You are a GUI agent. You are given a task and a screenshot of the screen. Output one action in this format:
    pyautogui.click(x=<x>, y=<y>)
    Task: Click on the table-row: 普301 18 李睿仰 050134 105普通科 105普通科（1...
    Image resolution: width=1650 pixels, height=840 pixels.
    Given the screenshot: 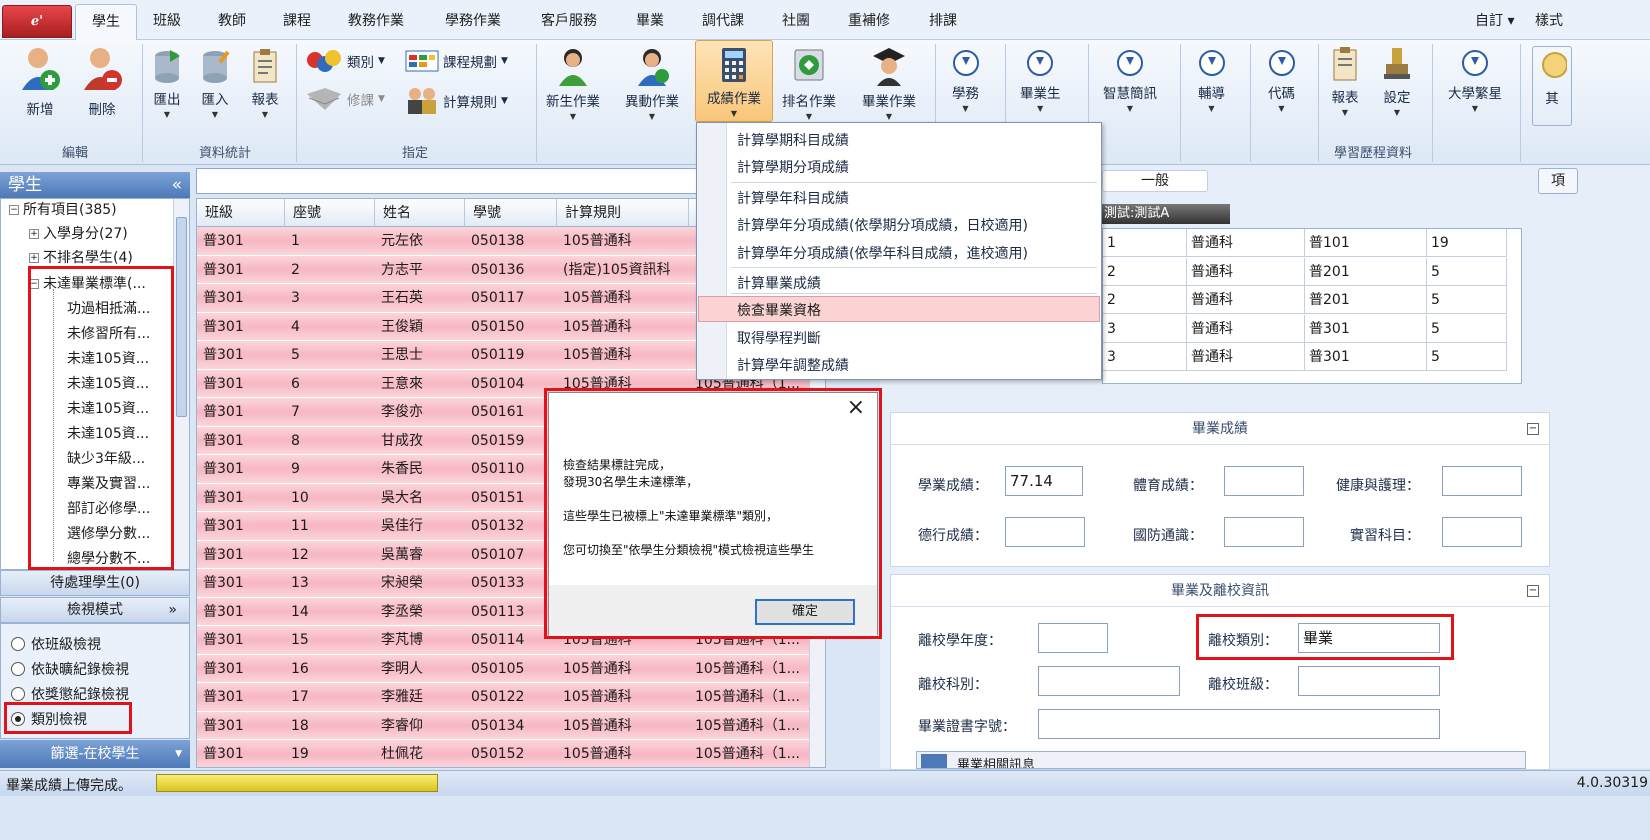 What is the action you would take?
    pyautogui.click(x=511, y=725)
    